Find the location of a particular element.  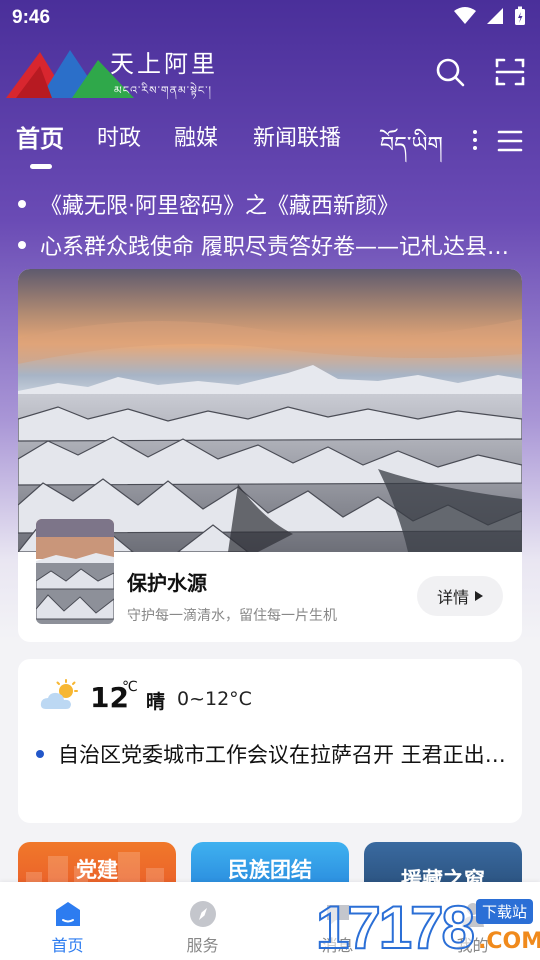

app-logo: 天上阿里 མངའ་རིས་གནམ་སྟེང་། is located at coordinates (121, 72).